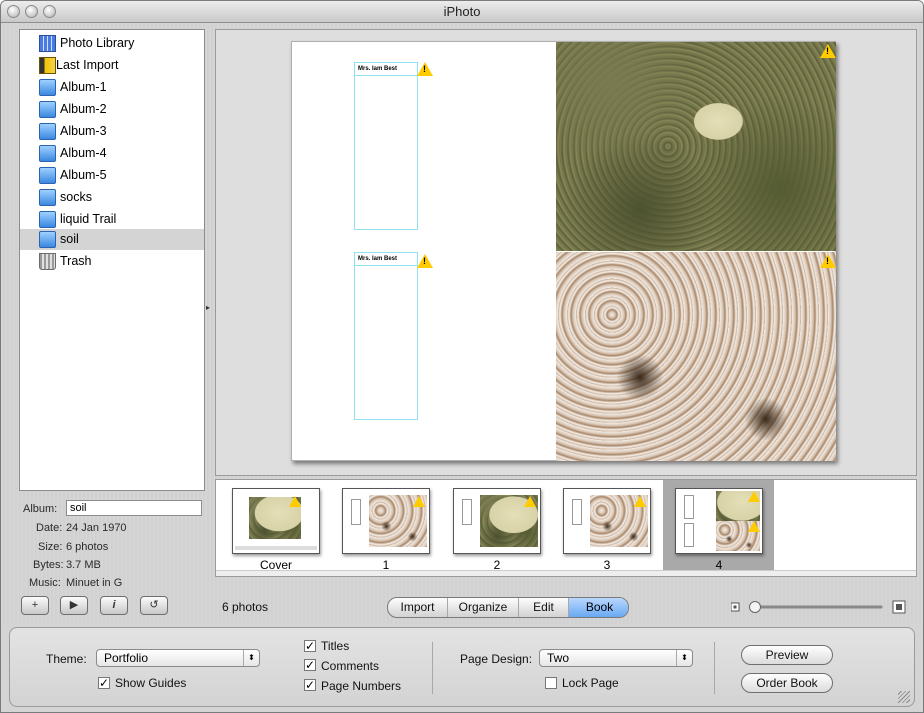  I want to click on mode-edit-button: Edit, so click(544, 607).